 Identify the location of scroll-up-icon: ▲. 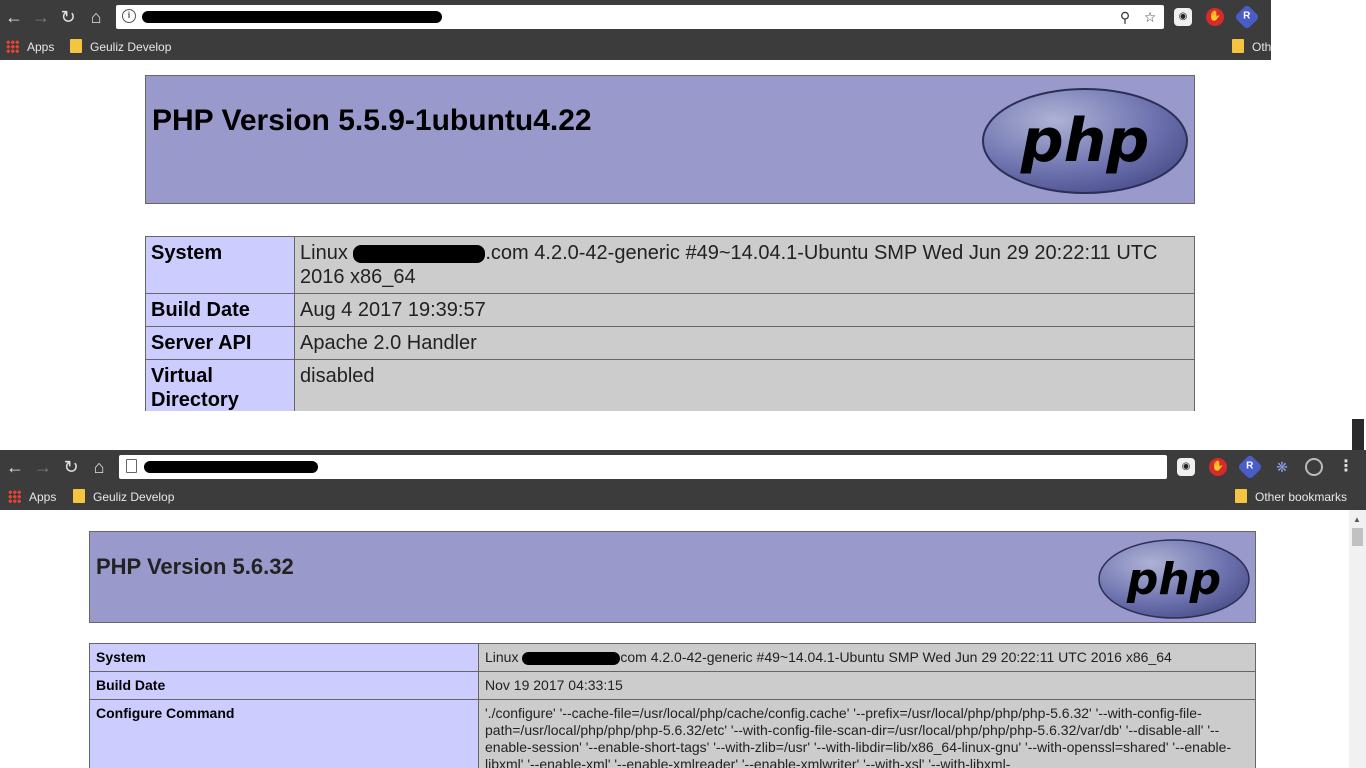
(1357, 519).